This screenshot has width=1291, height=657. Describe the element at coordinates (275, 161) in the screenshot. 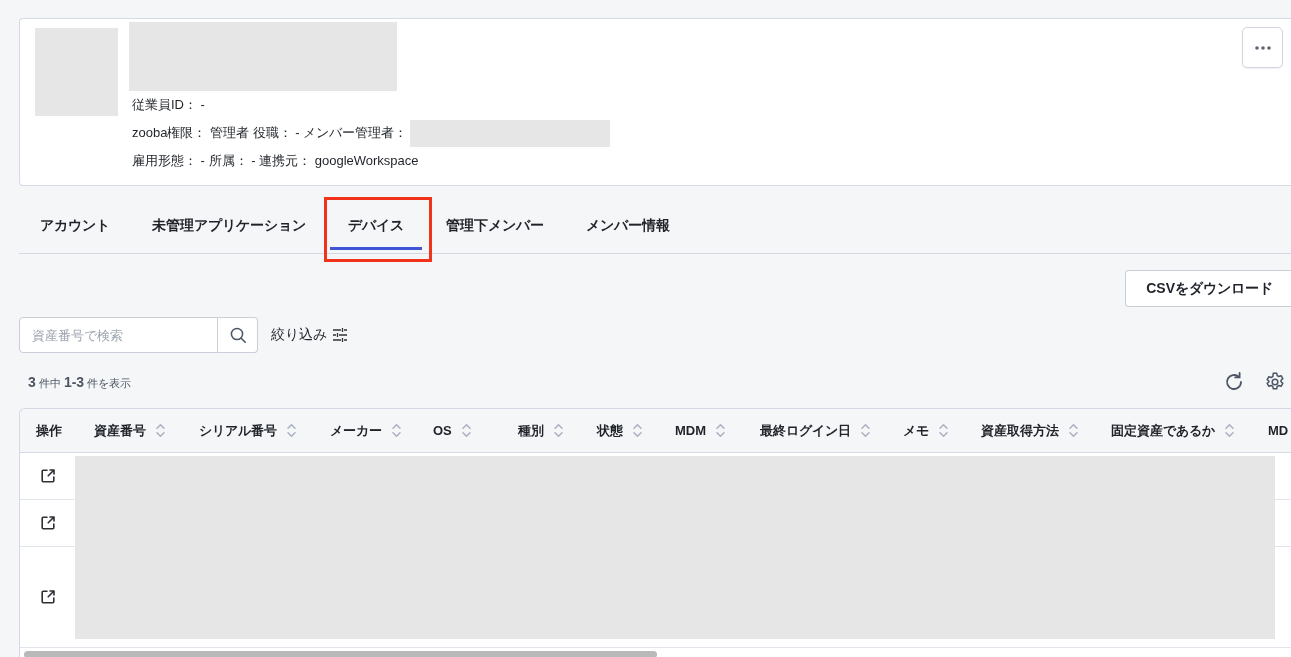

I see `profile-field: 雇用形態： - 所属： - 連携元： googleWorkspace` at that location.